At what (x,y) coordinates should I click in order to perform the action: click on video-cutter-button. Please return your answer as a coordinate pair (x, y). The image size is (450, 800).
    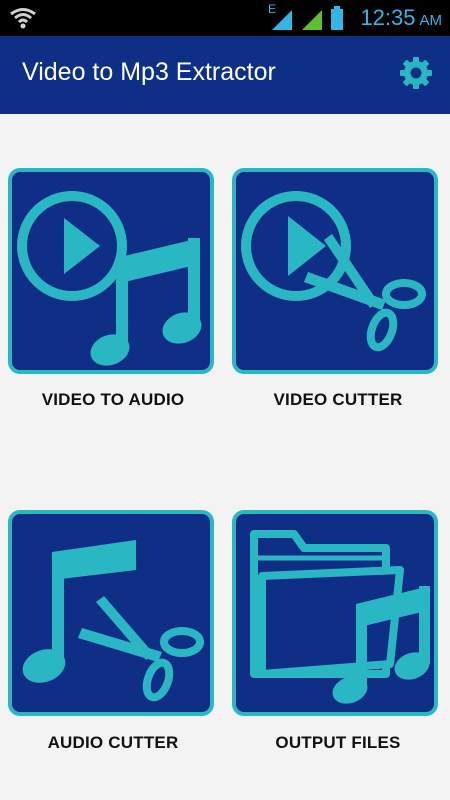
    Looking at the image, I should click on (335, 271).